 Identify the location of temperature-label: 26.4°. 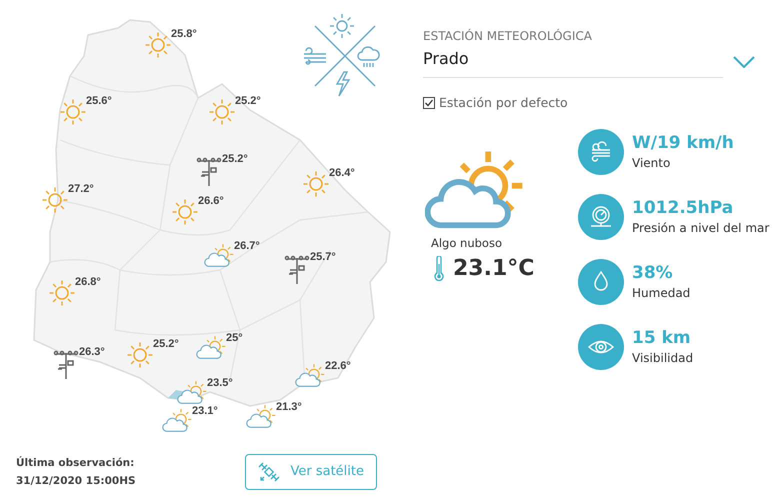
(342, 173).